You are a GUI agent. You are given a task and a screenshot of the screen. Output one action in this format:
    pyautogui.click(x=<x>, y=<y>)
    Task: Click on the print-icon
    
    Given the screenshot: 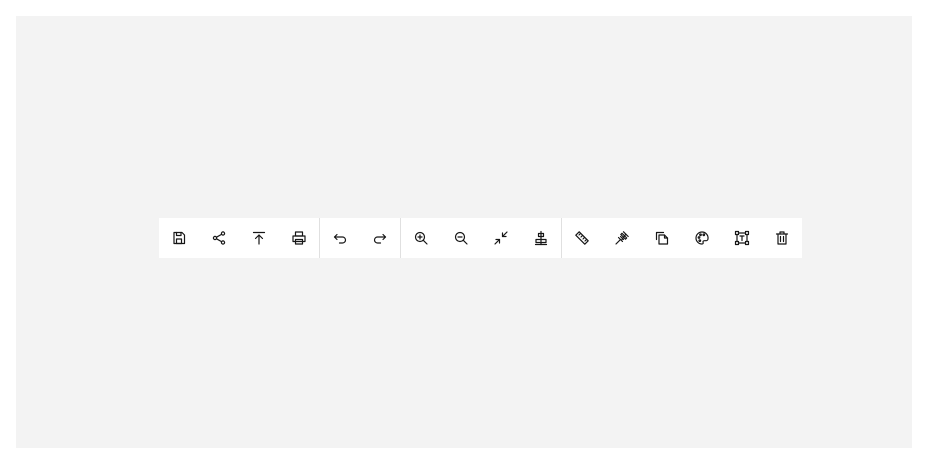 What is the action you would take?
    pyautogui.click(x=299, y=238)
    